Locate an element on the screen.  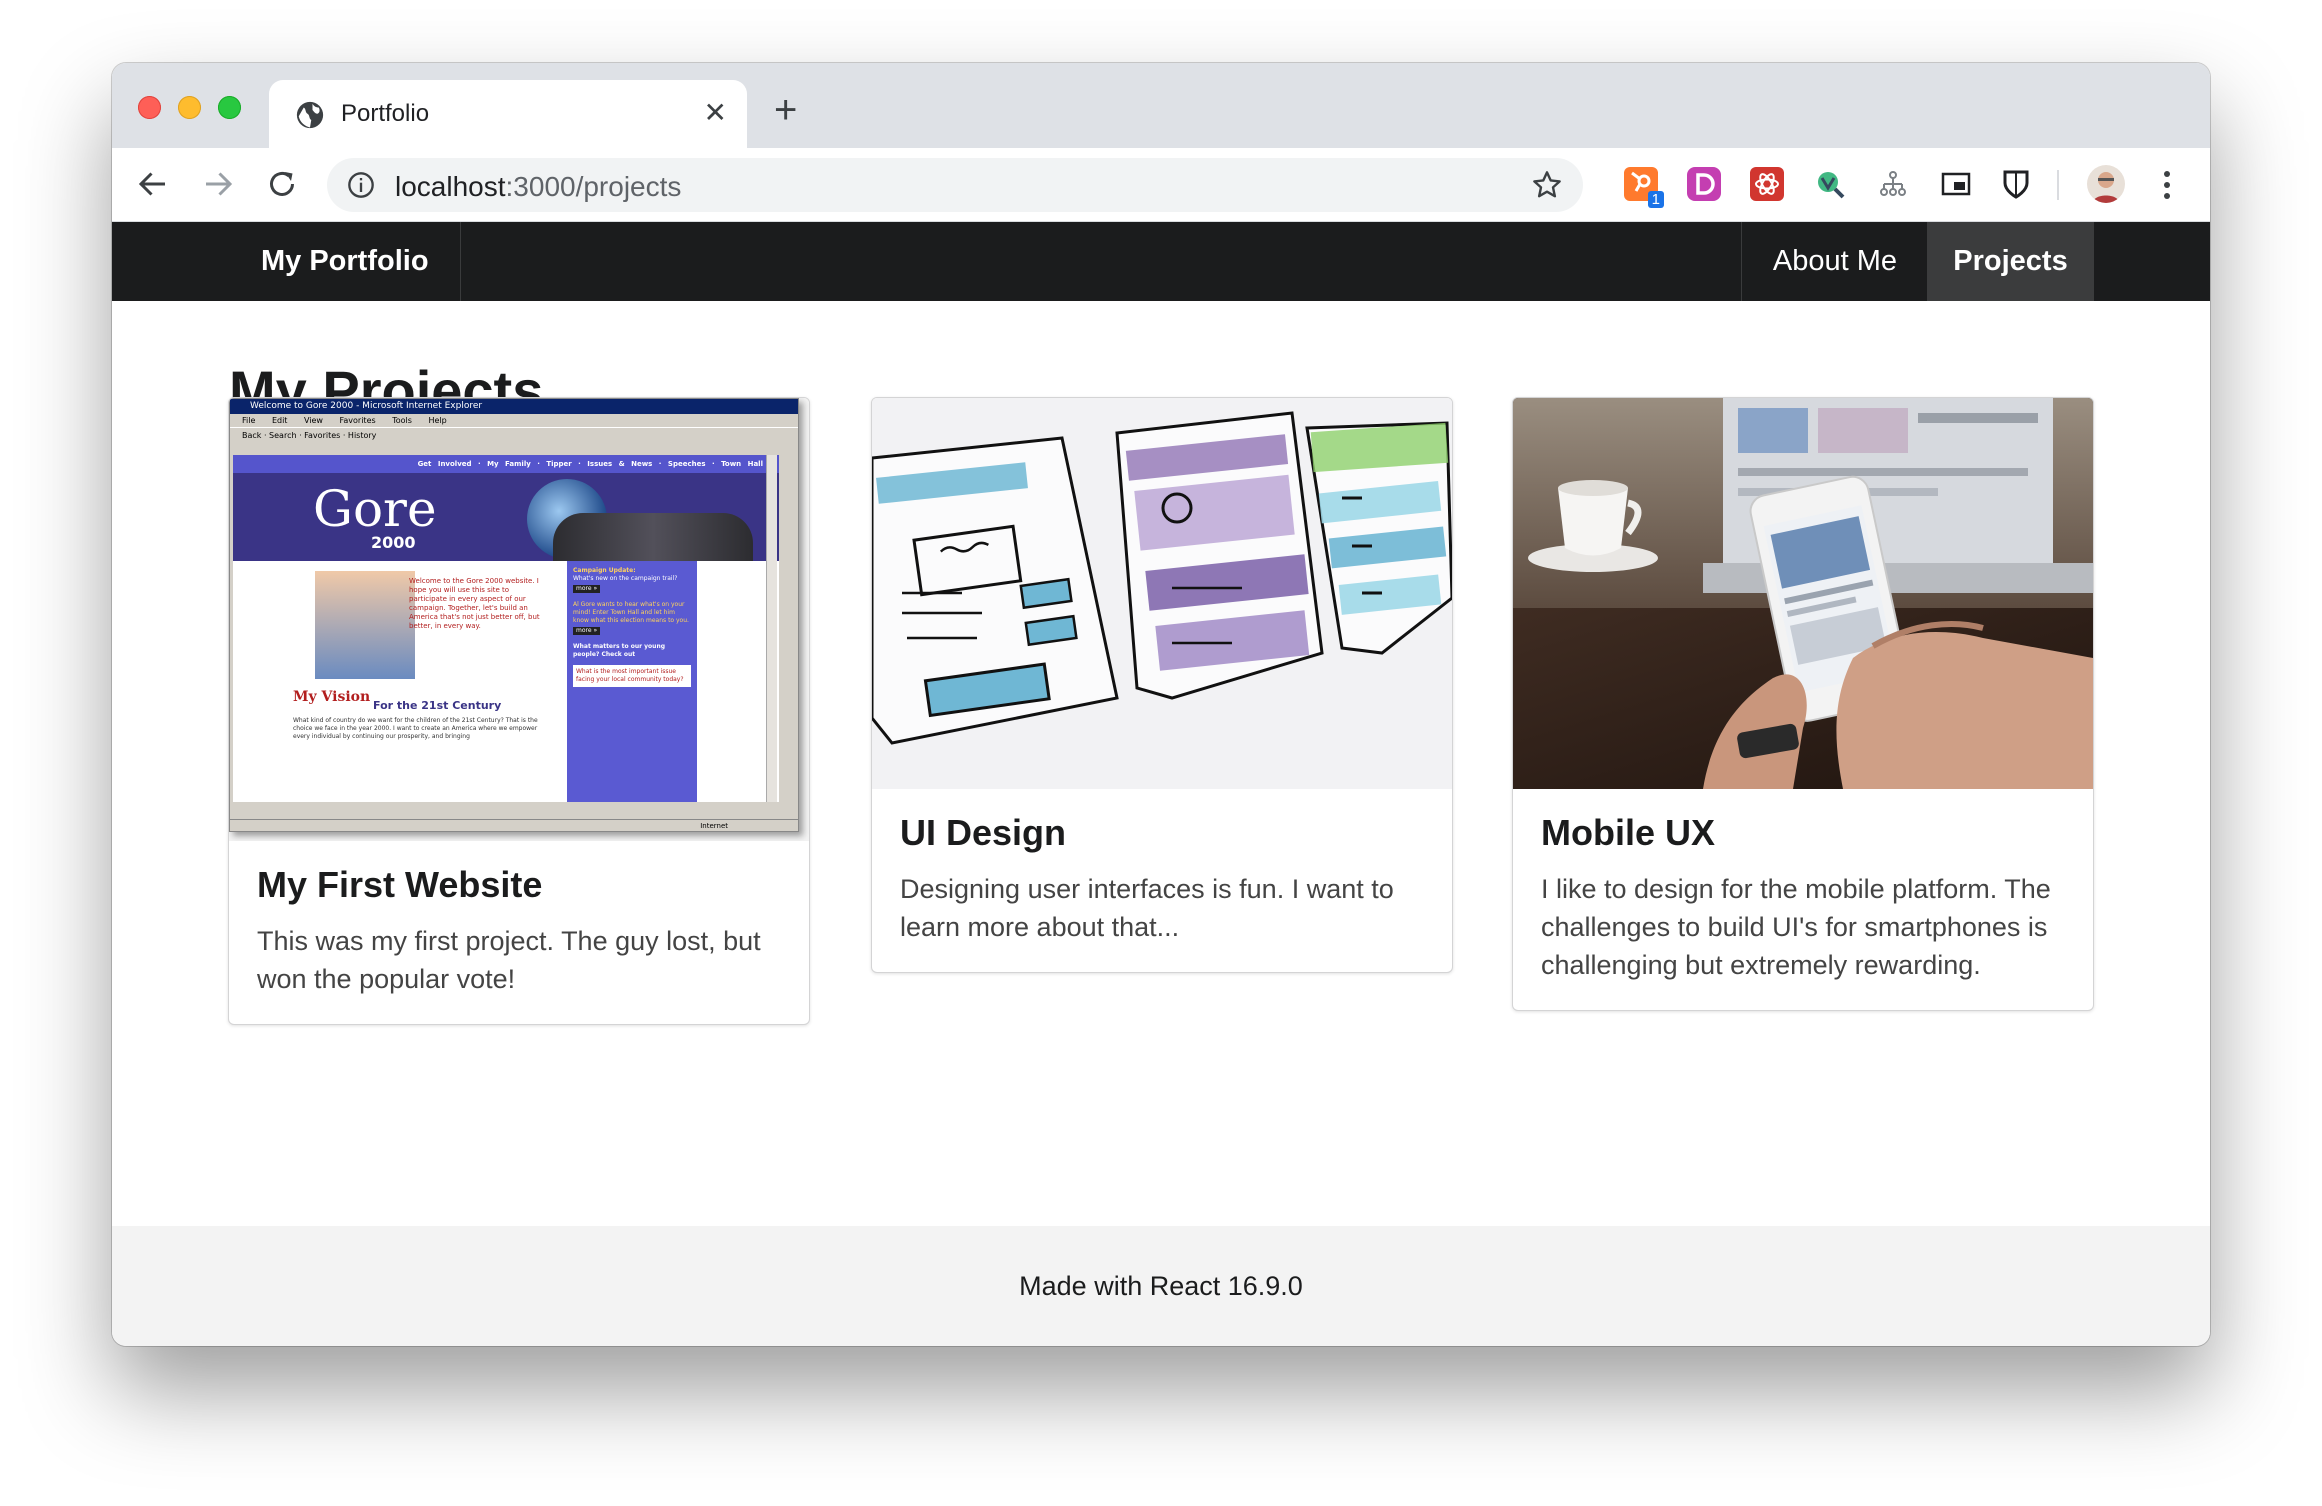
card-title: Mobile UX is located at coordinates (1628, 832).